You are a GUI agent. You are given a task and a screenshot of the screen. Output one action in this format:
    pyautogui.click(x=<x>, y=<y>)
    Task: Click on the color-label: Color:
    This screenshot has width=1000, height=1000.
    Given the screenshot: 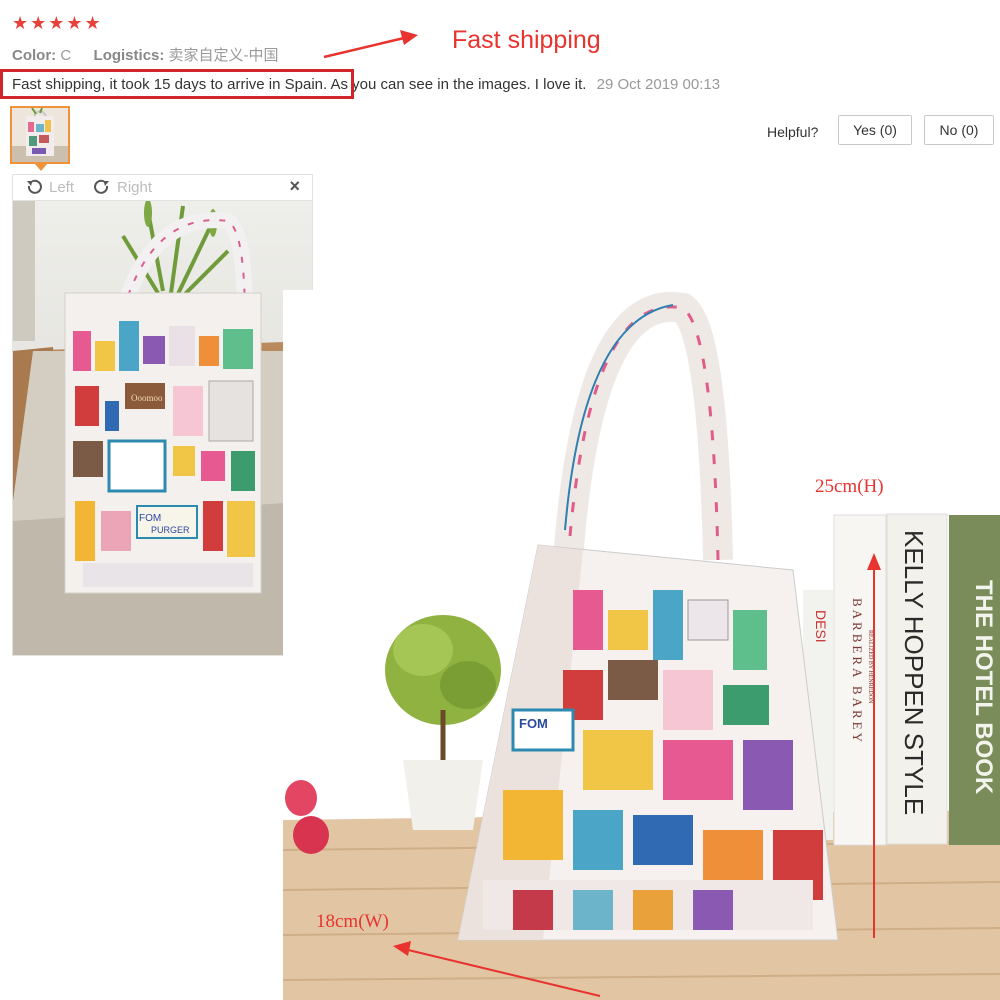 What is the action you would take?
    pyautogui.click(x=34, y=55)
    